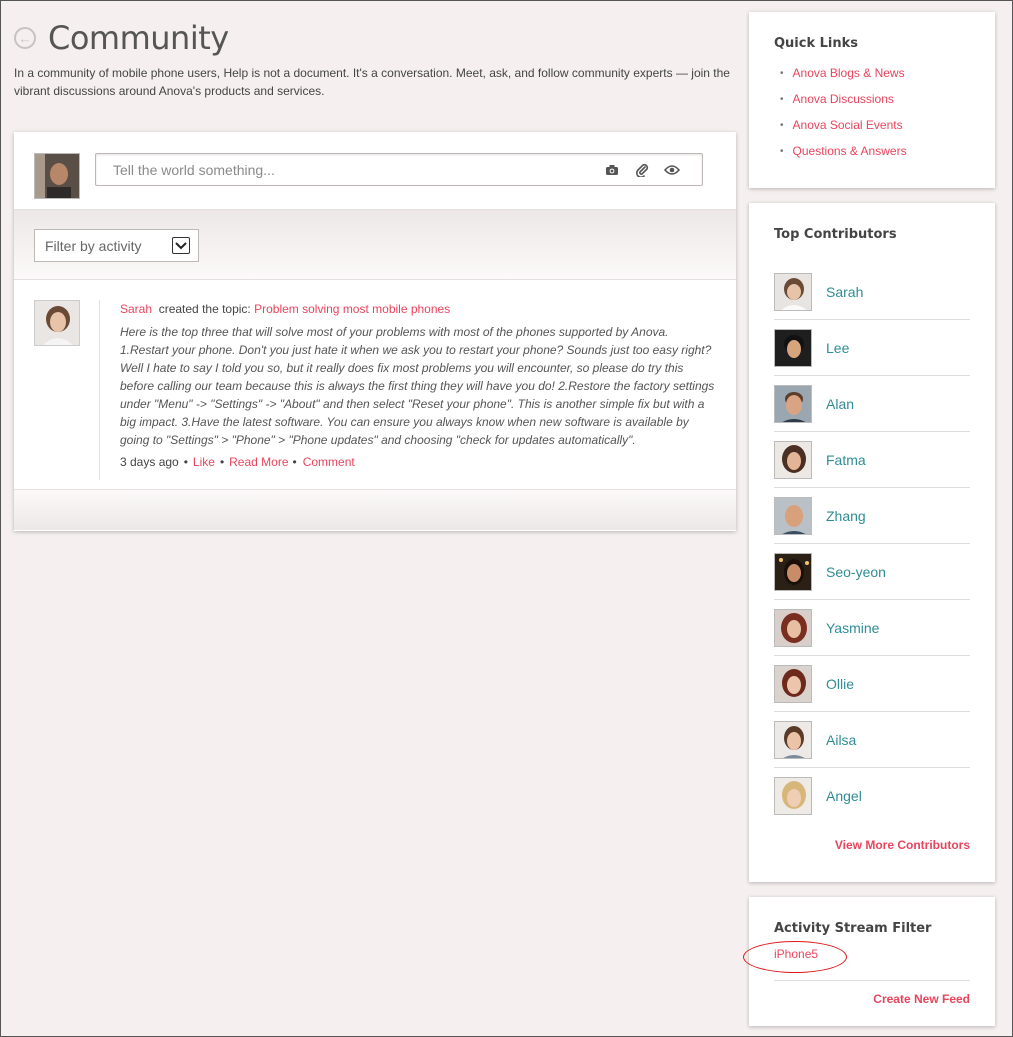 The width and height of the screenshot is (1013, 1037). What do you see at coordinates (181, 245) in the screenshot?
I see `chevron-down-icon` at bounding box center [181, 245].